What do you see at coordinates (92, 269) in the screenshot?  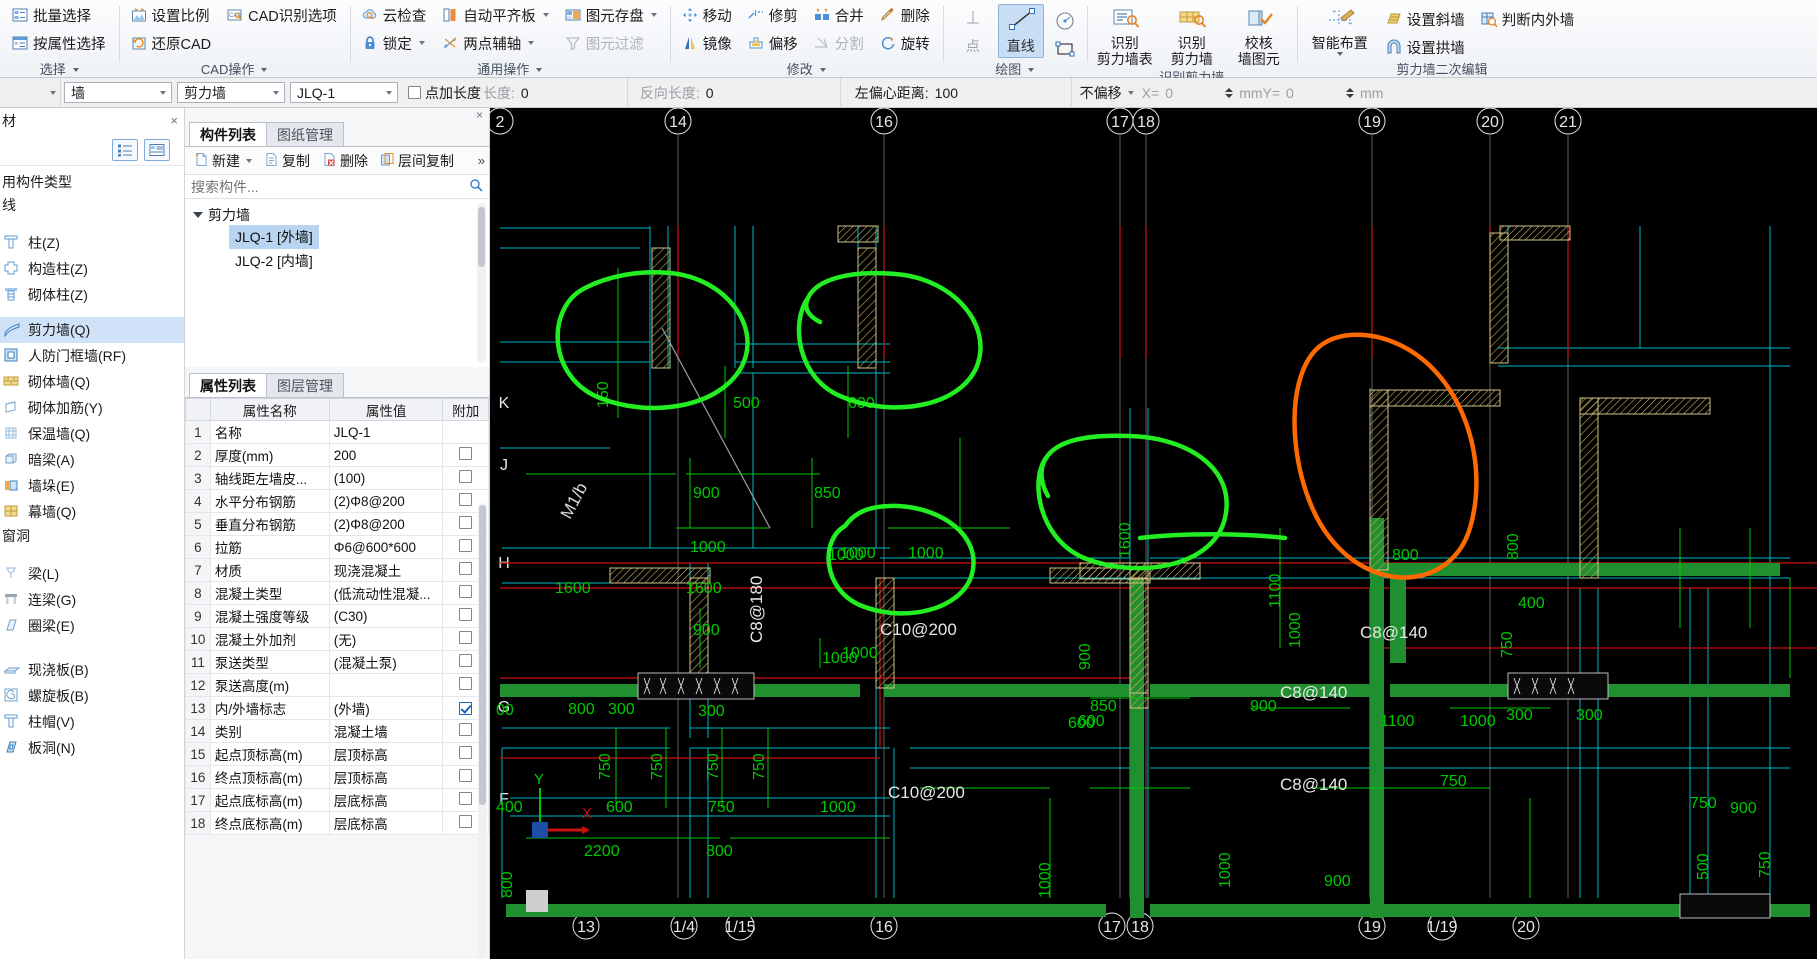 I see `sidebar-item-structural-column: 构造柱(Z)` at bounding box center [92, 269].